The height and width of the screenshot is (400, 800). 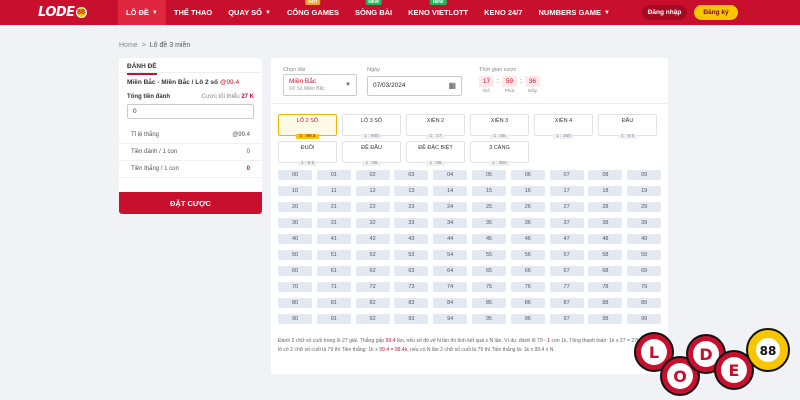 What do you see at coordinates (566, 191) in the screenshot?
I see `number-cell: 17` at bounding box center [566, 191].